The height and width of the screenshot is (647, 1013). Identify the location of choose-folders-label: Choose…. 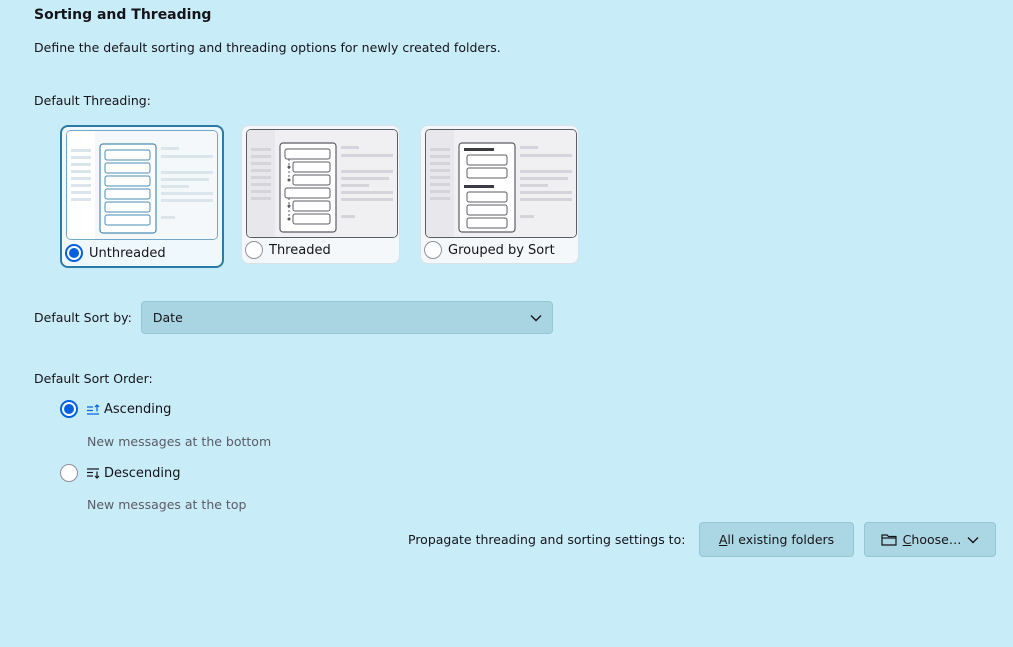
(932, 539).